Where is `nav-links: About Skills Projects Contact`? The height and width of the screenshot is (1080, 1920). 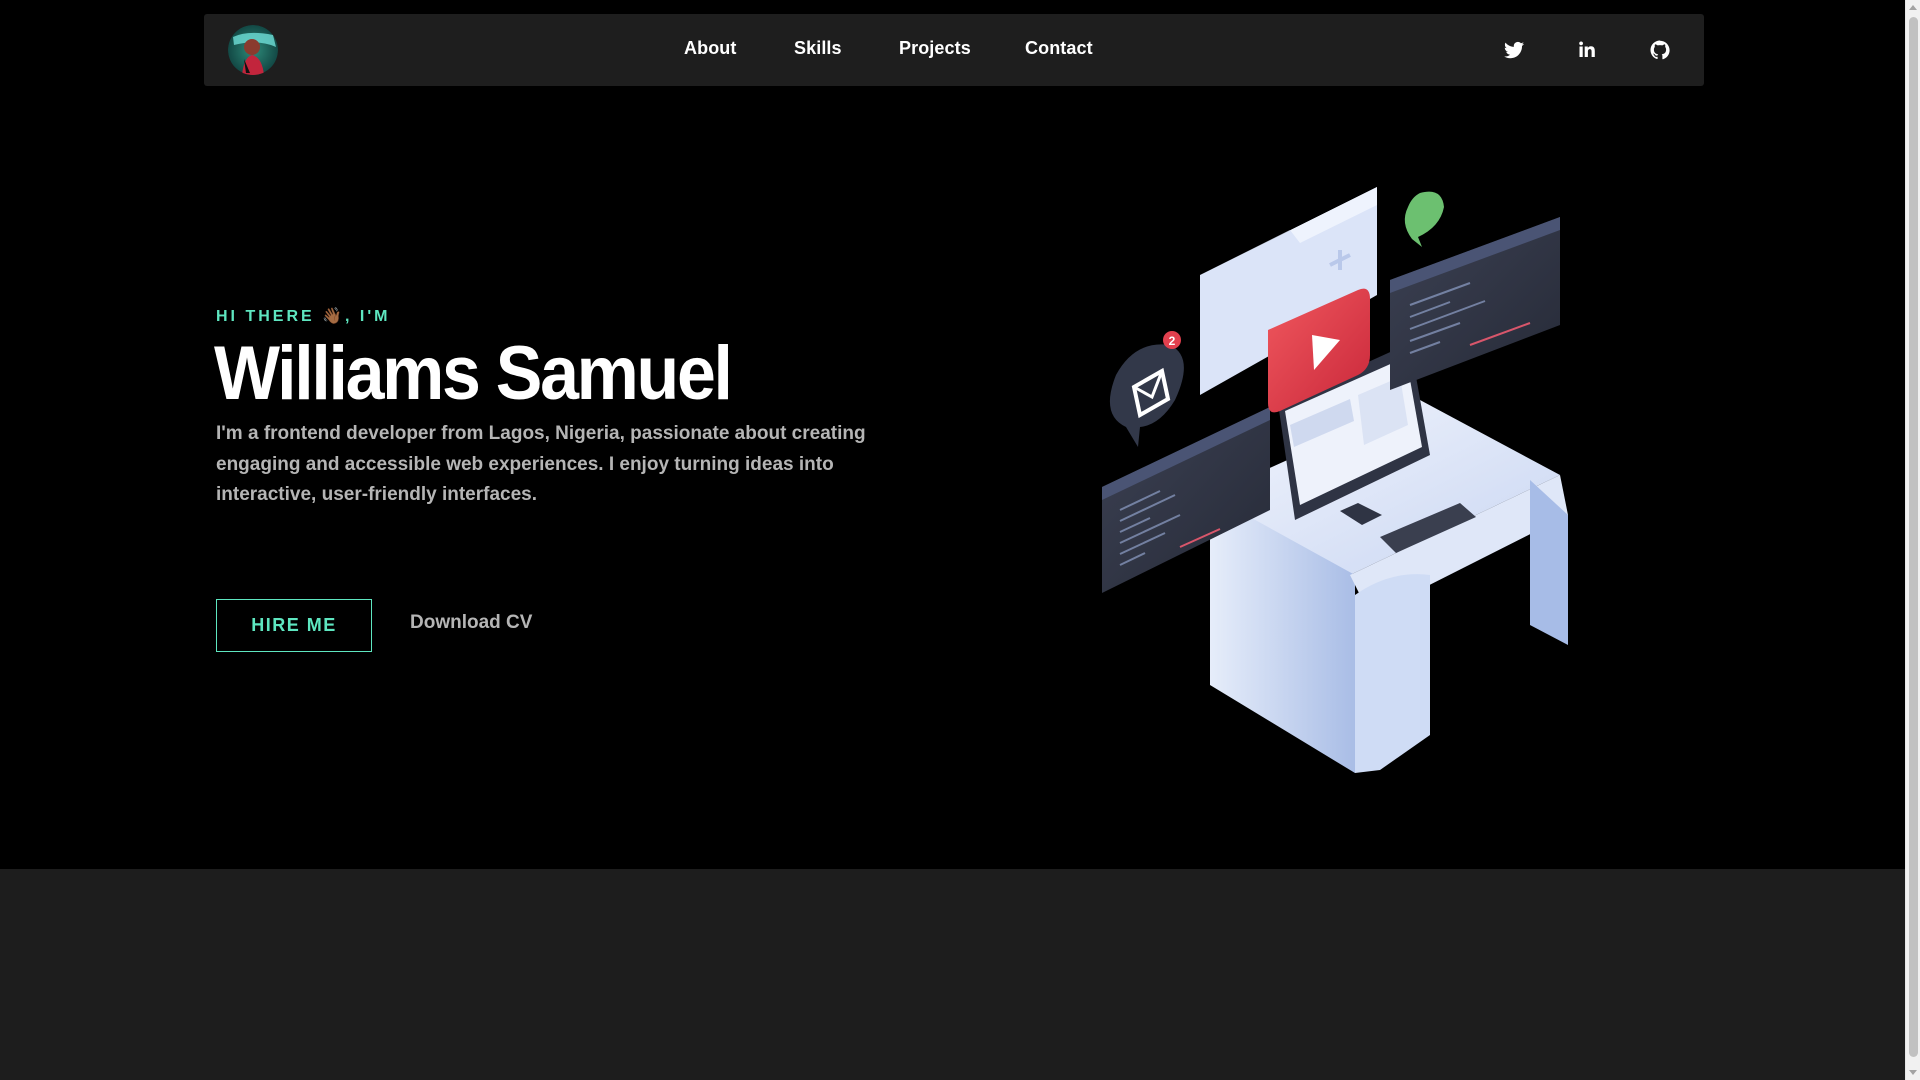 nav-links: About Skills Projects Contact is located at coordinates (954, 50).